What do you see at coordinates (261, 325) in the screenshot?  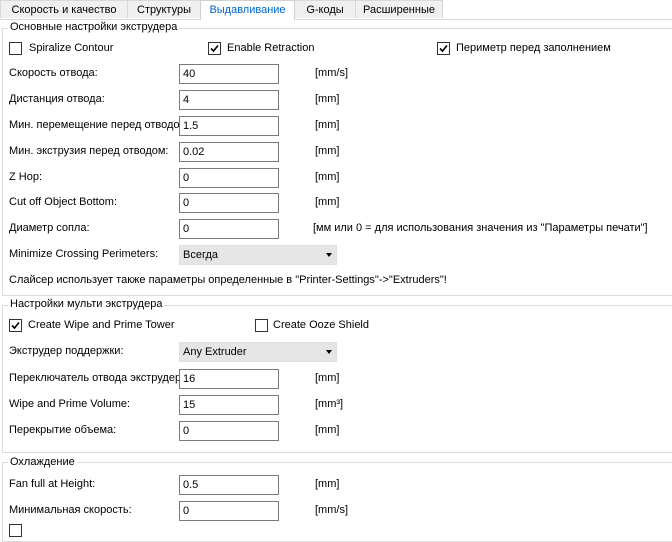 I see `ooze-shield-checkbox` at bounding box center [261, 325].